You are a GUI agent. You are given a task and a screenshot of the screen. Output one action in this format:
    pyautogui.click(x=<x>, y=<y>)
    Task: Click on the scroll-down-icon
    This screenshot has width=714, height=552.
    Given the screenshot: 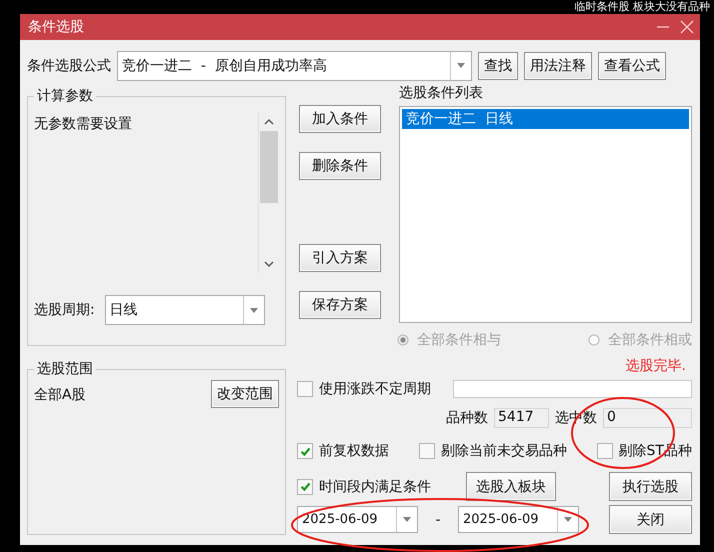 What is the action you would take?
    pyautogui.click(x=269, y=264)
    